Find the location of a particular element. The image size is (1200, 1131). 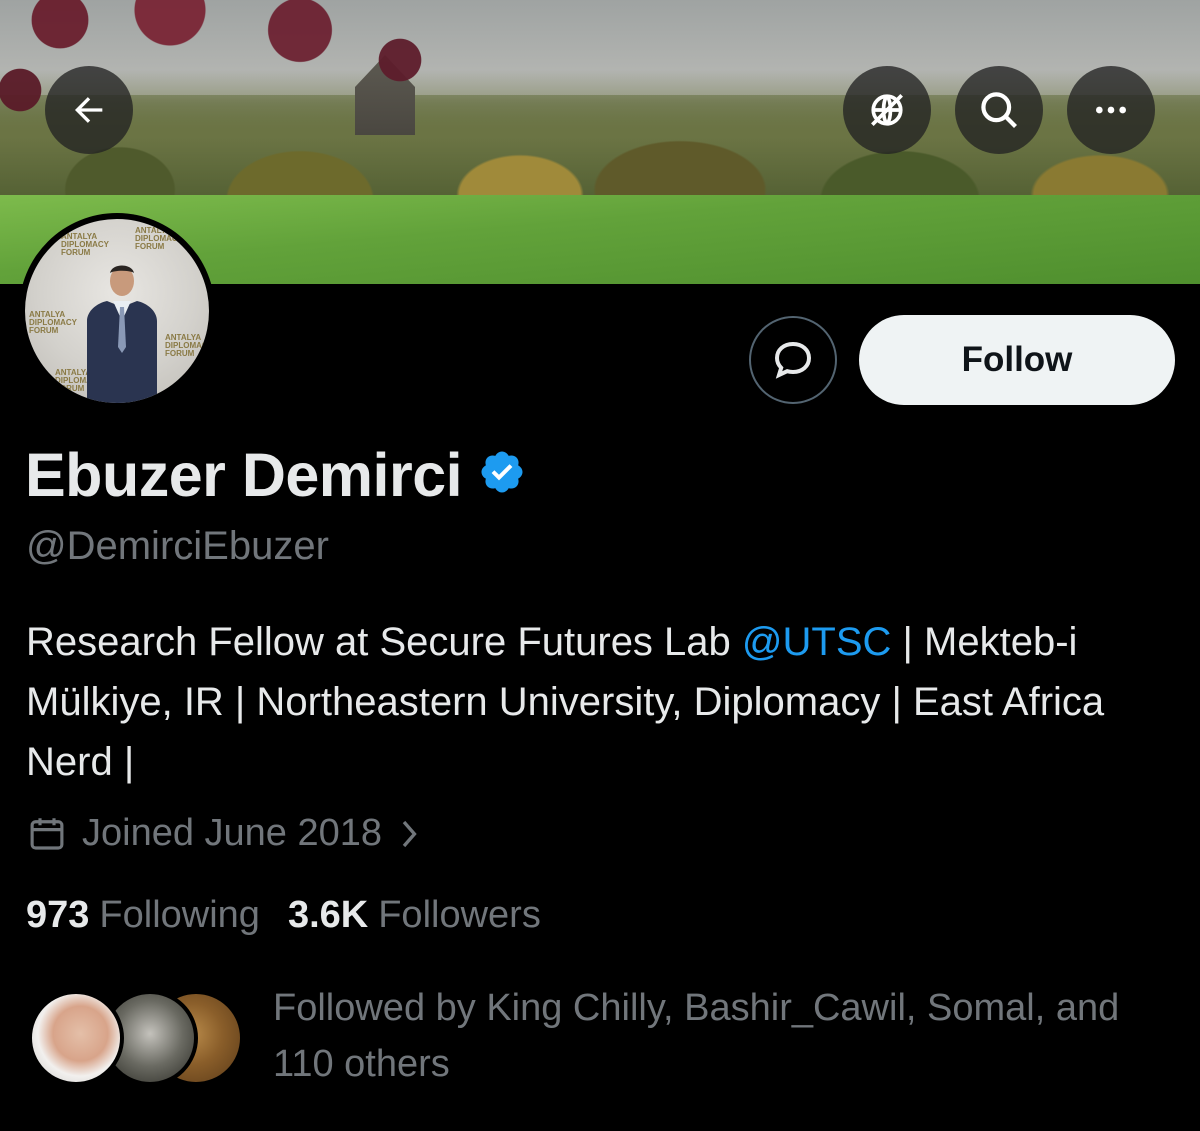

translate-button is located at coordinates (887, 110).